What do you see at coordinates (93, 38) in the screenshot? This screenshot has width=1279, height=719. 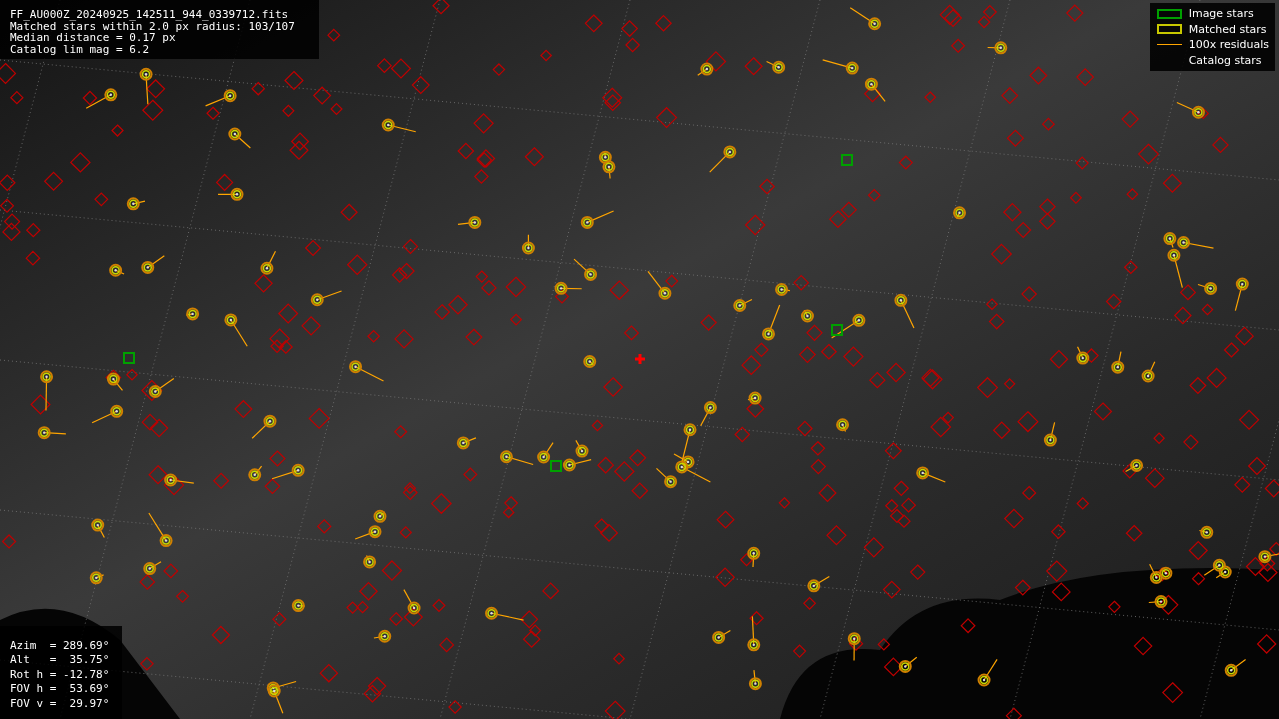 I see `info-text: Median distance = 0.17 px` at bounding box center [93, 38].